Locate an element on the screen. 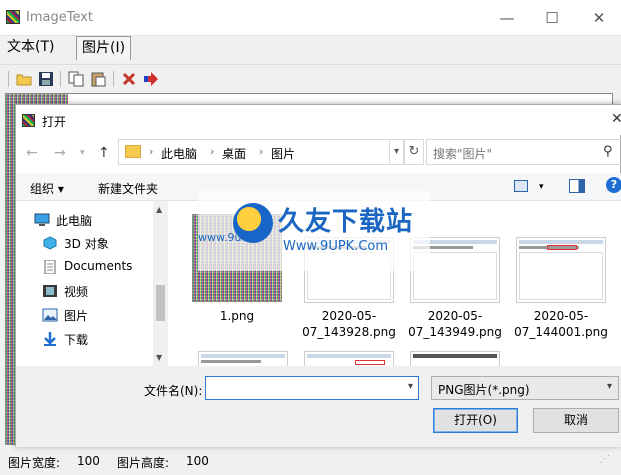  search-placeholder: 搜索"图片" is located at coordinates (463, 154).